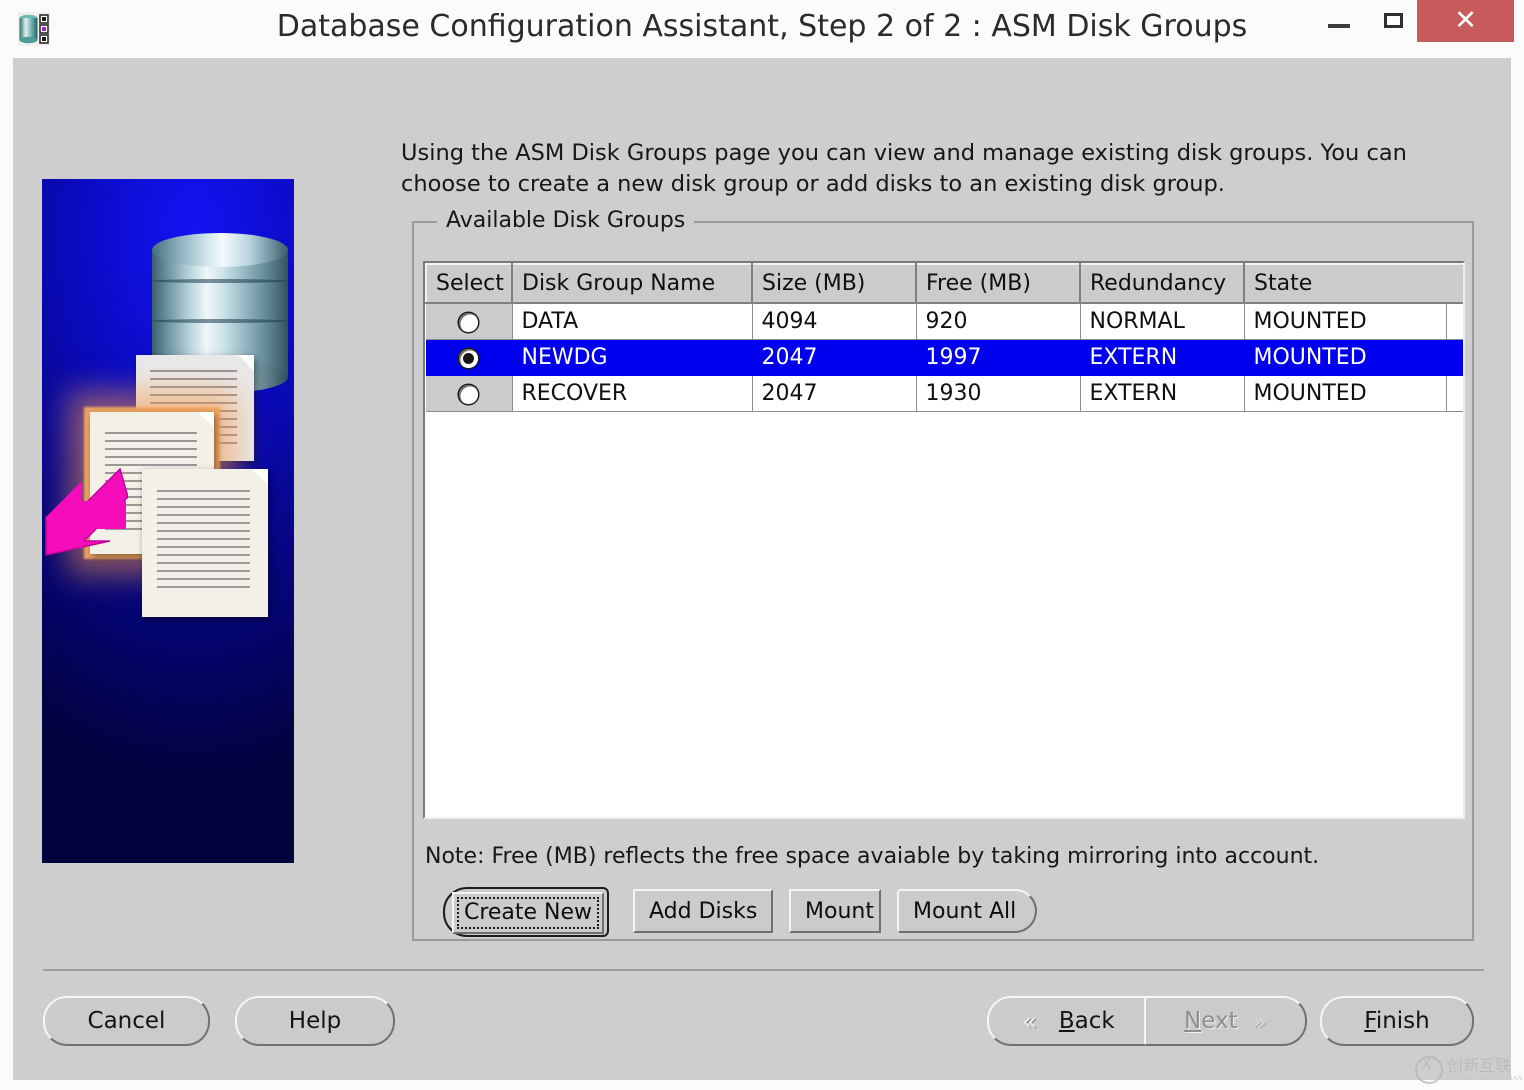 The image size is (1524, 1090). Describe the element at coordinates (1029, 1021) in the screenshot. I see `chevron-left-icon: «` at that location.